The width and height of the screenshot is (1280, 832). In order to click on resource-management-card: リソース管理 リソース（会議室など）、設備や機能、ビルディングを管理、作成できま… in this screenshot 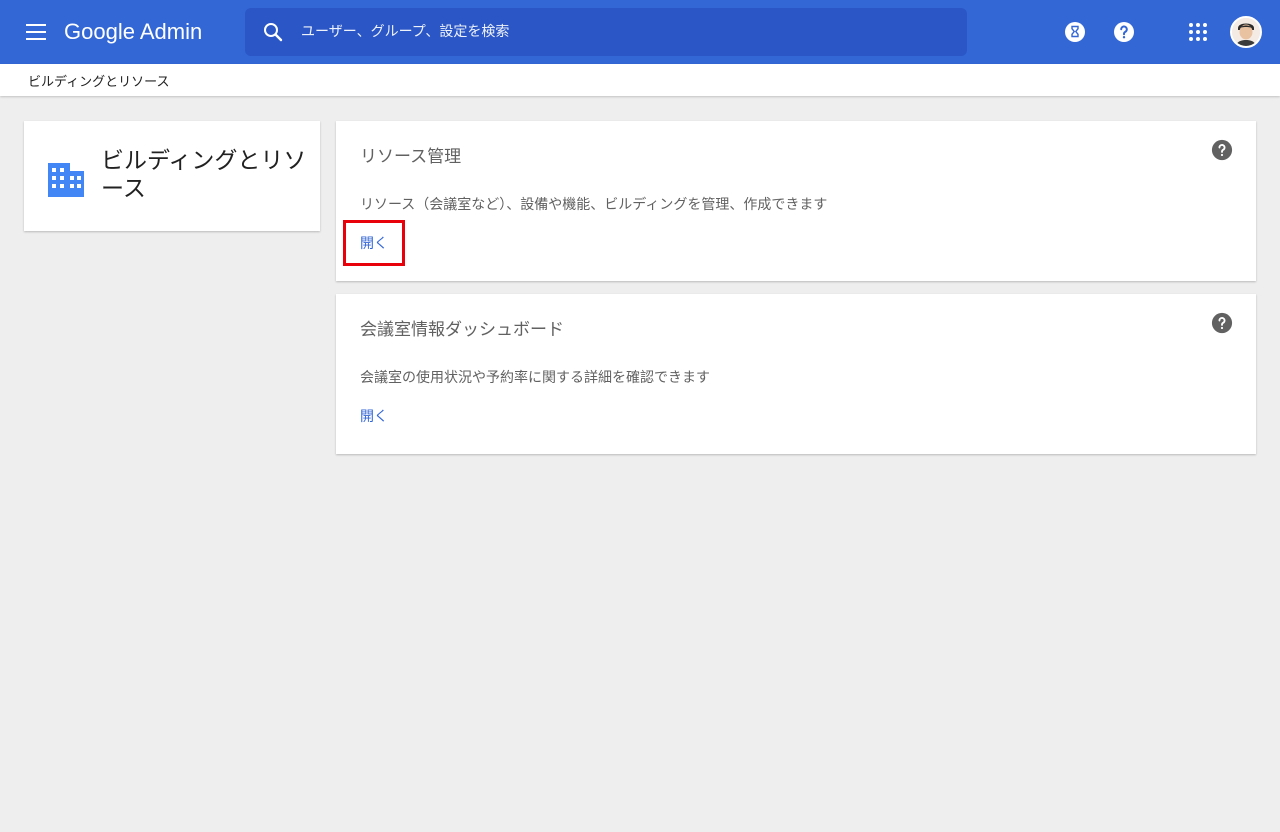, I will do `click(796, 201)`.